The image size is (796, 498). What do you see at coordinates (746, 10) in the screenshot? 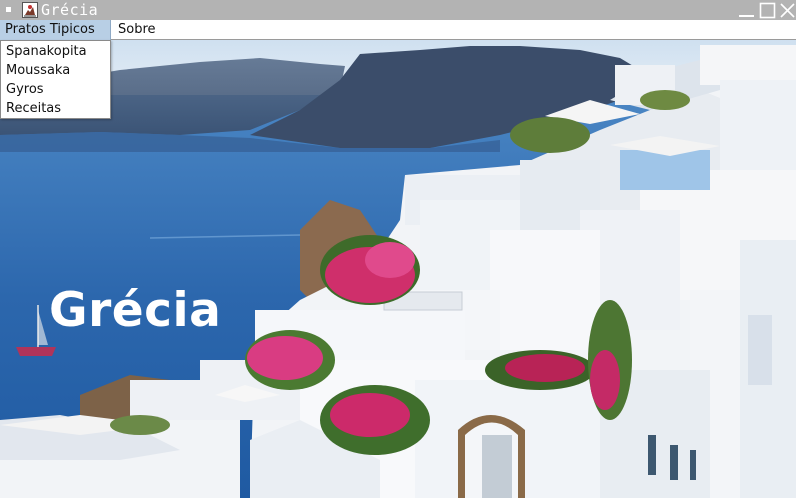
I see `minimize-icon` at bounding box center [746, 10].